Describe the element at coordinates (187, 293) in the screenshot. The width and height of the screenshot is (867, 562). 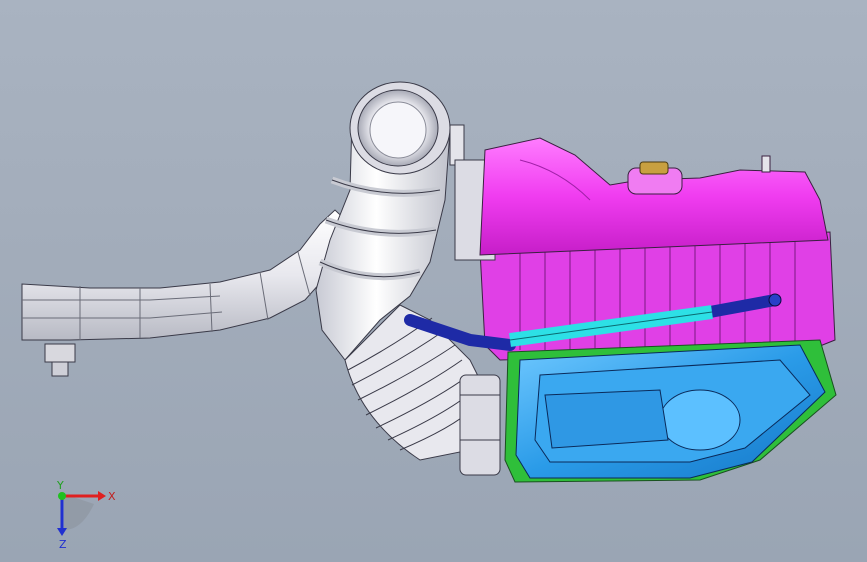
I see `air-intake-duct` at that location.